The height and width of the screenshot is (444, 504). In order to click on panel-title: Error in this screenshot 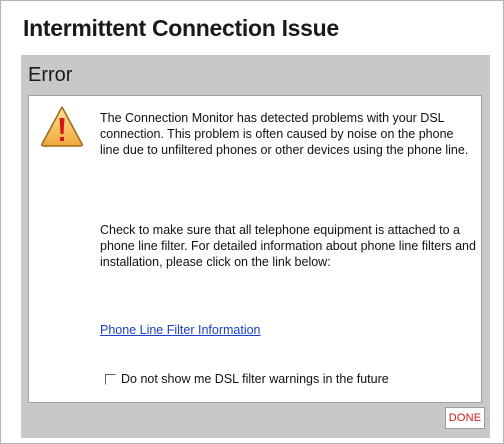, I will do `click(50, 75)`.